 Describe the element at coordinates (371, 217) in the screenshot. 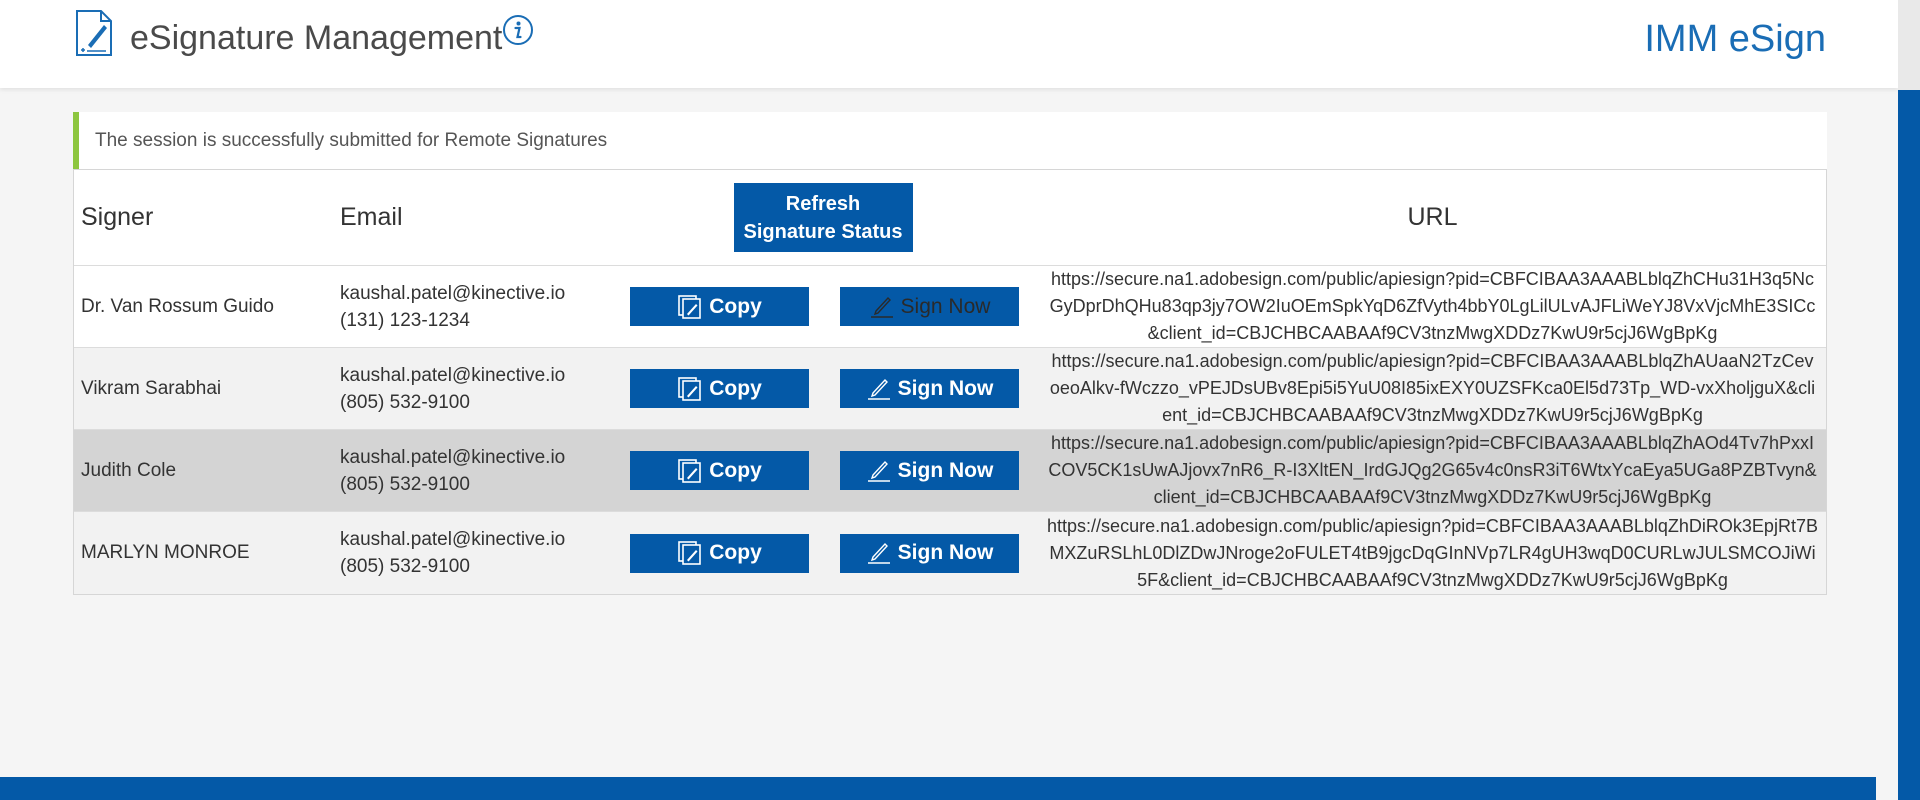

I see `column-header-email: Email` at that location.